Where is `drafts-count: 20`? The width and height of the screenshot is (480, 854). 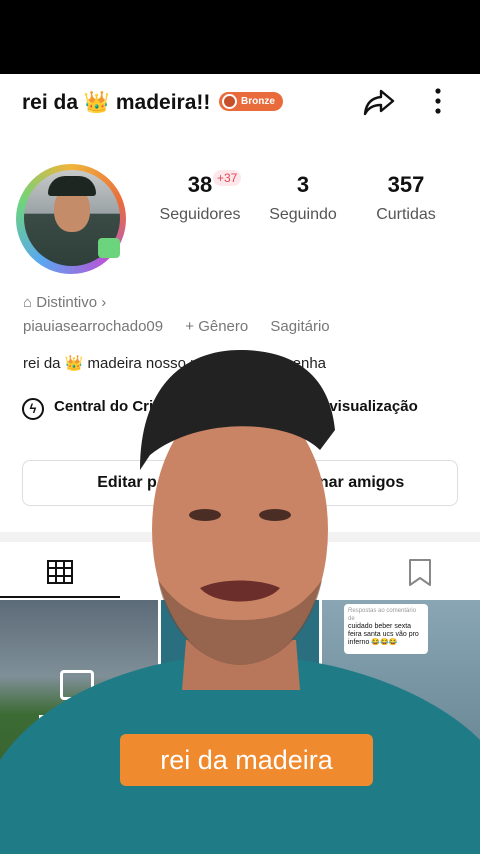 drafts-count: 20 is located at coordinates (44, 740).